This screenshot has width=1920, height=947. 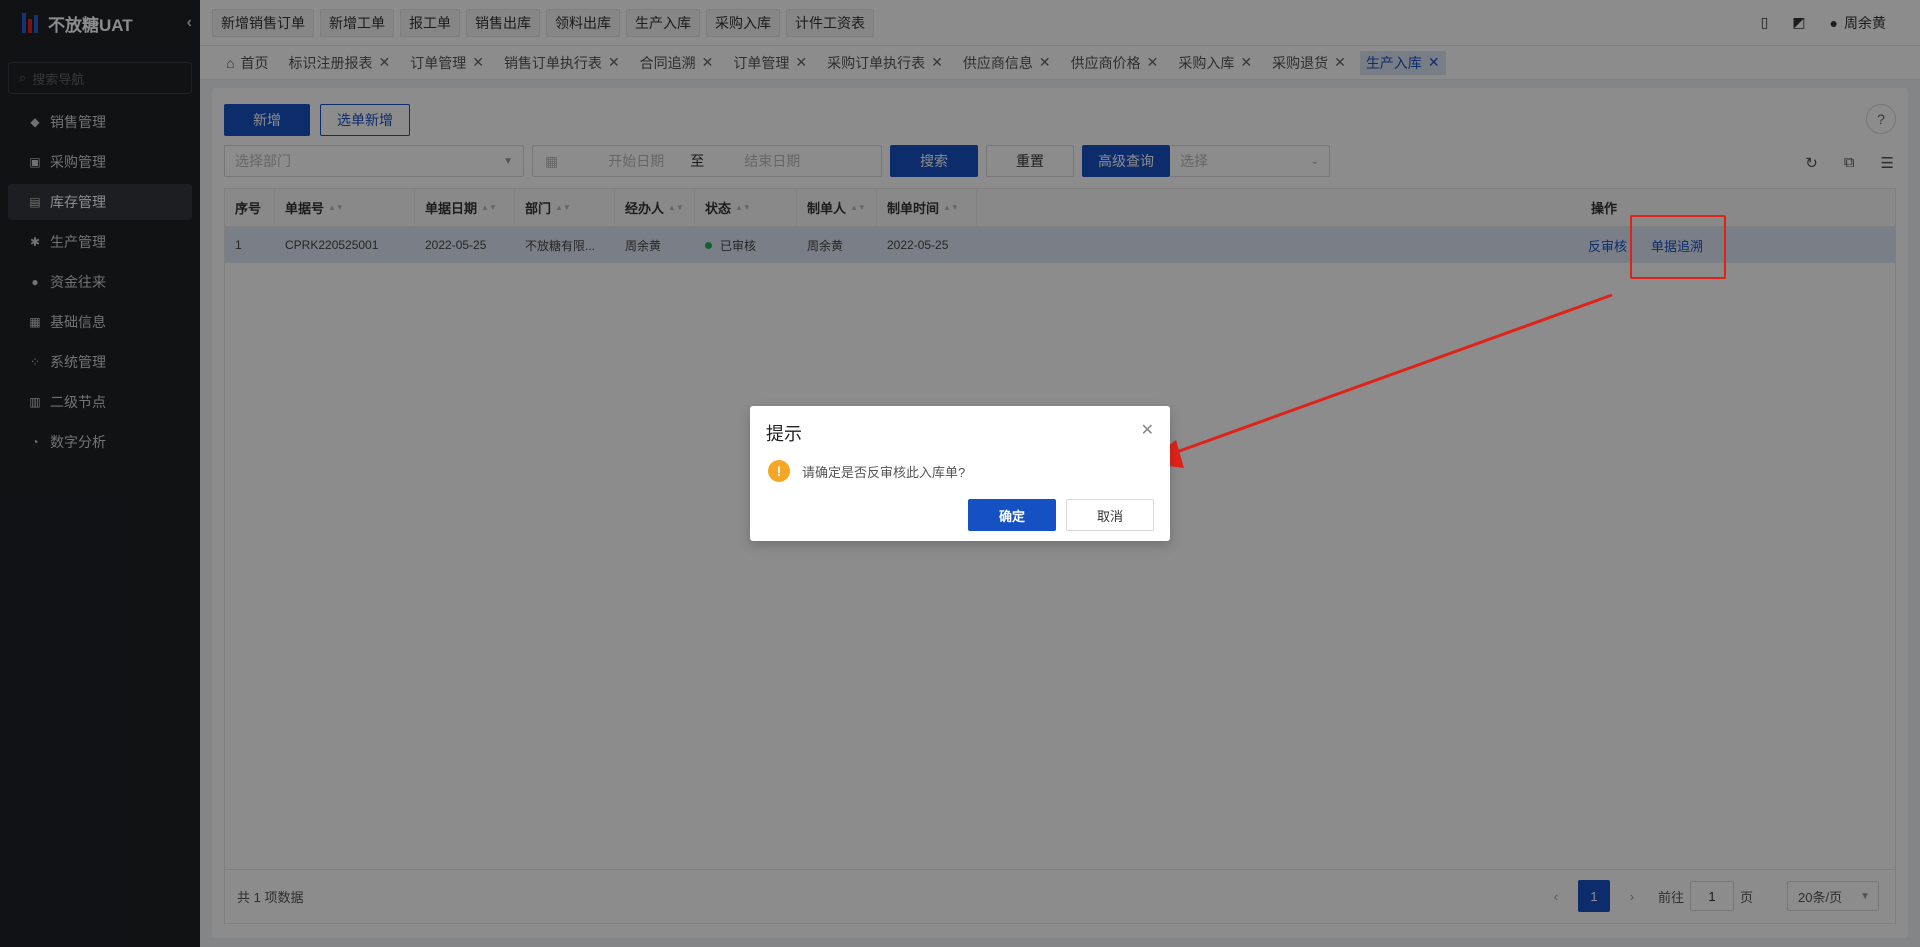 I want to click on dialog-message-text: 请确定是否反审核此入库单?, so click(x=884, y=472).